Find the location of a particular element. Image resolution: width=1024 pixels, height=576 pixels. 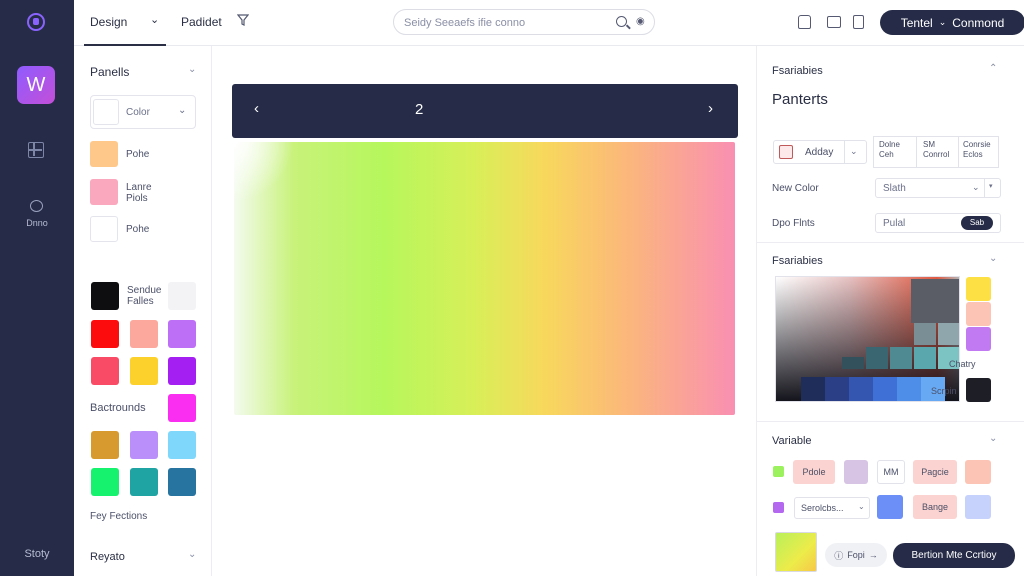

opo-pill: Sab is located at coordinates (977, 223).